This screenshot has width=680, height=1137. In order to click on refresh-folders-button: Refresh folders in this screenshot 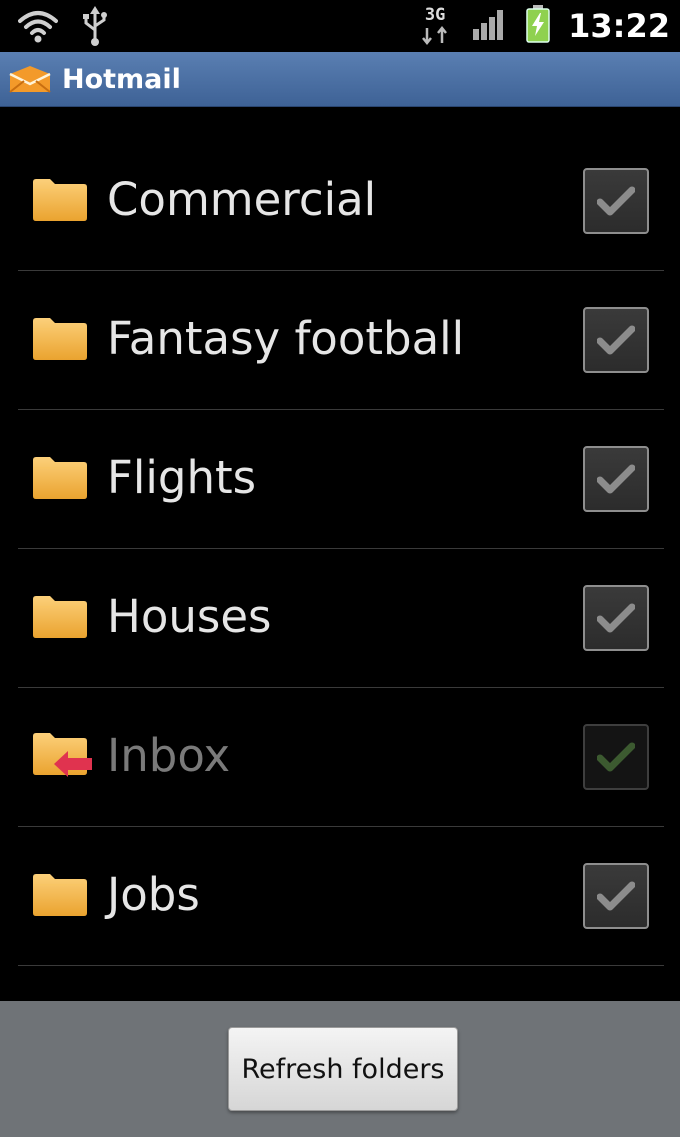, I will do `click(343, 1069)`.